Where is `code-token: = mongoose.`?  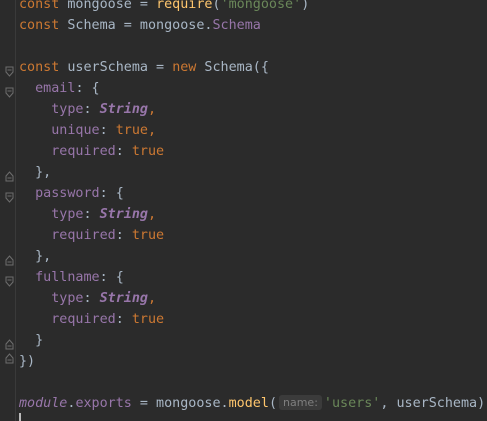
code-token: = mongoose. is located at coordinates (180, 403).